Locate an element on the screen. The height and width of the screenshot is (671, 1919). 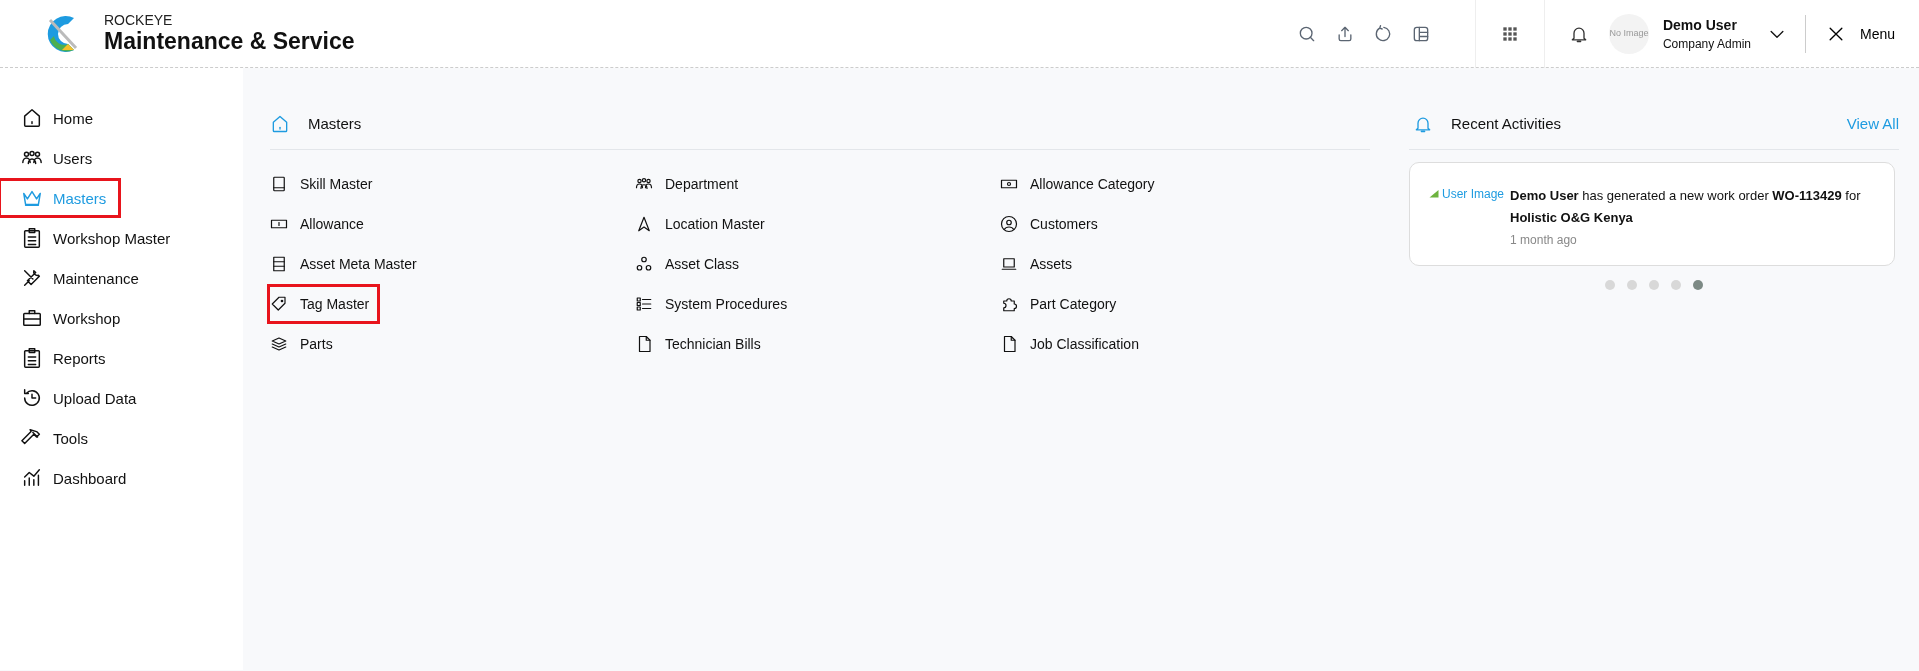
broken-image-icon is located at coordinates (1434, 193).